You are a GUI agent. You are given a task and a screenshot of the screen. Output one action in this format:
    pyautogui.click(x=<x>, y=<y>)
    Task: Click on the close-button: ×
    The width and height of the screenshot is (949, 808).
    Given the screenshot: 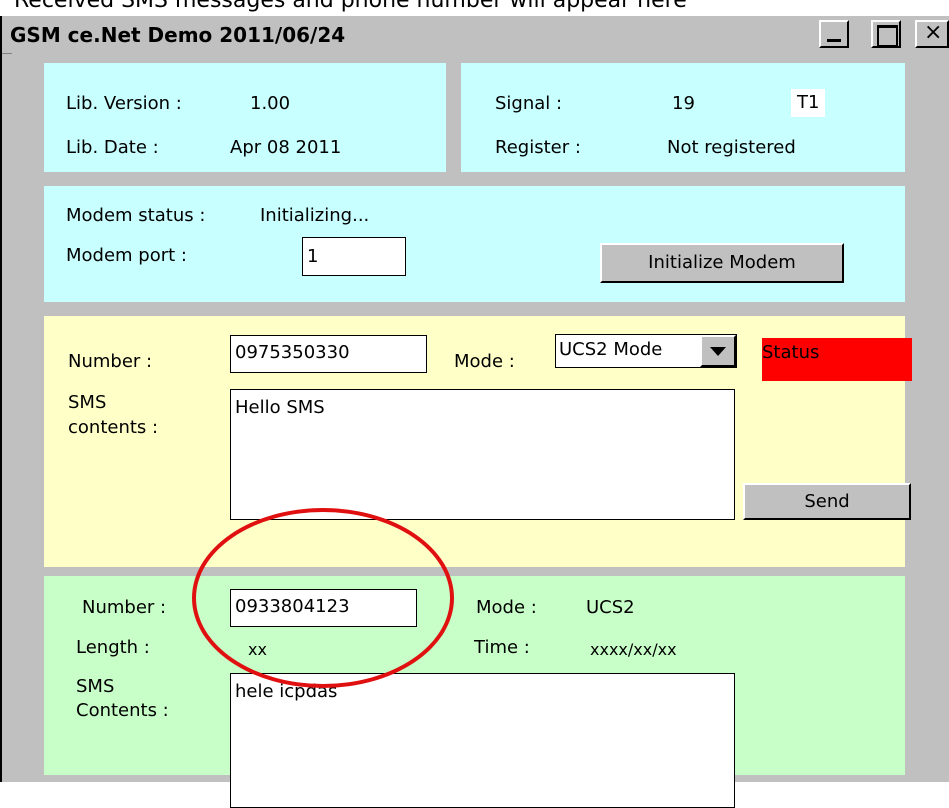 What is the action you would take?
    pyautogui.click(x=932, y=34)
    